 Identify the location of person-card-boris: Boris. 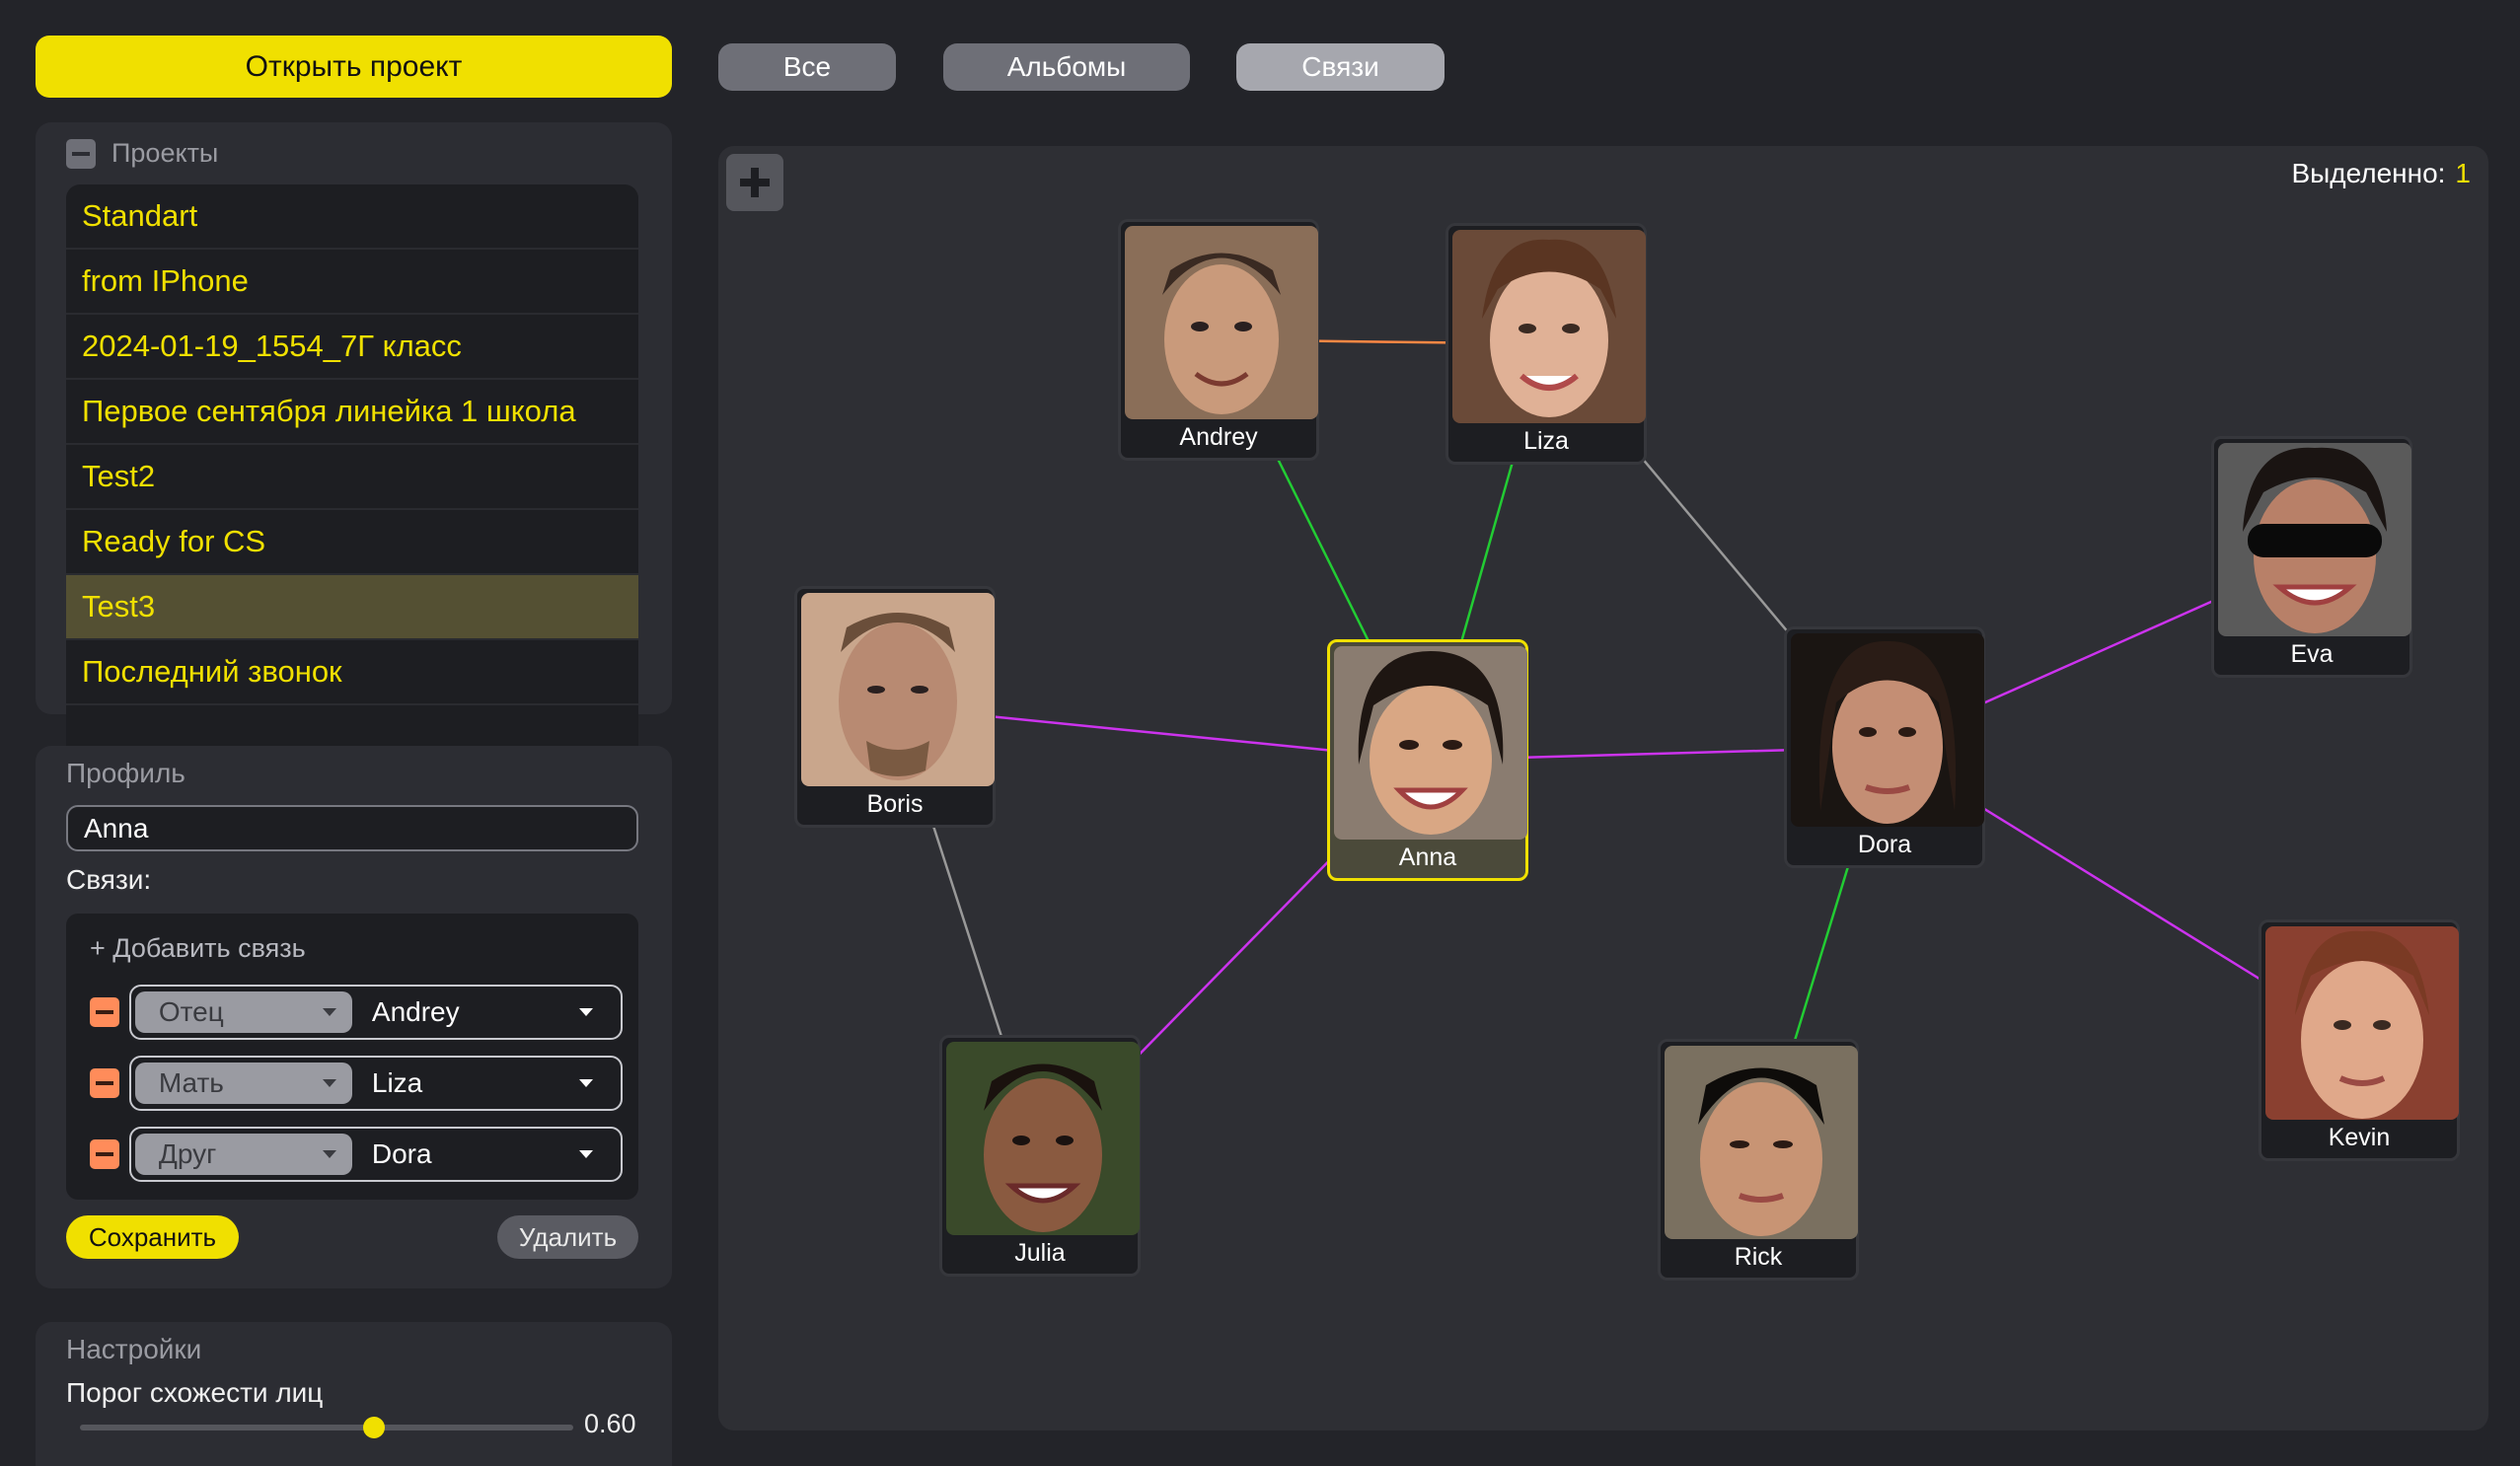
(895, 707).